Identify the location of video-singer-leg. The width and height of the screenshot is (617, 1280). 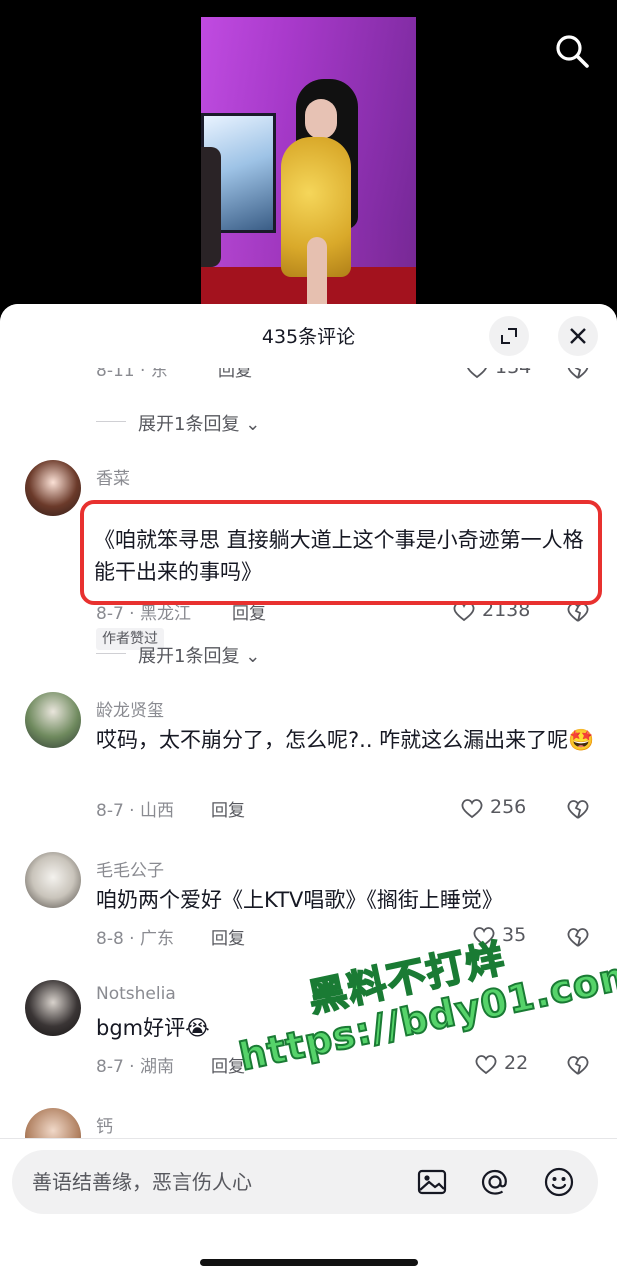
(317, 274).